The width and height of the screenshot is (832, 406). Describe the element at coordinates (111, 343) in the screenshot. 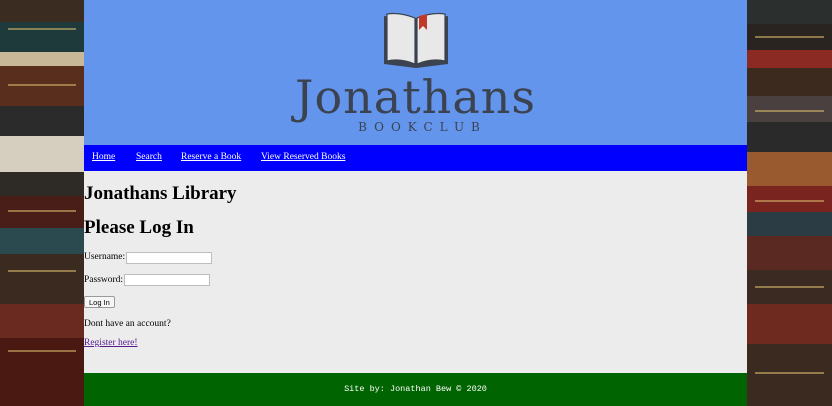

I see `register-link: Register here!` at that location.